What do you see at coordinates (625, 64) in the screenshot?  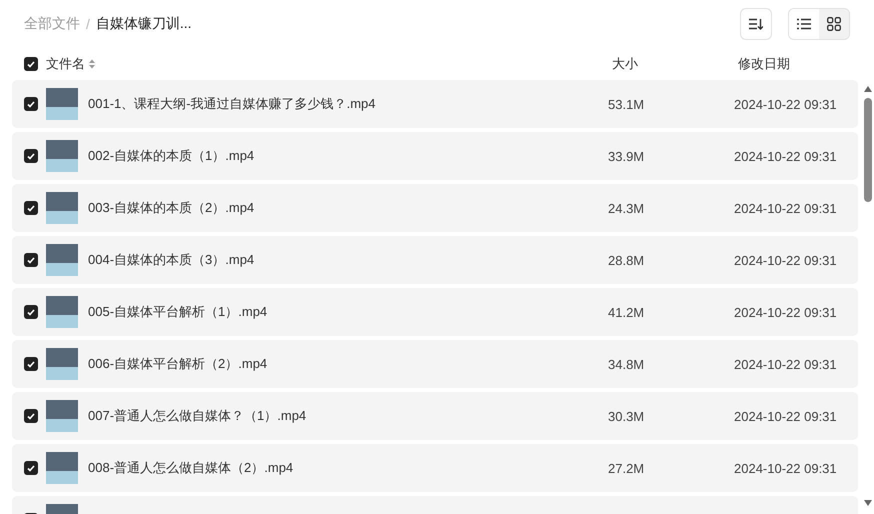 I see `column-header: 大小` at bounding box center [625, 64].